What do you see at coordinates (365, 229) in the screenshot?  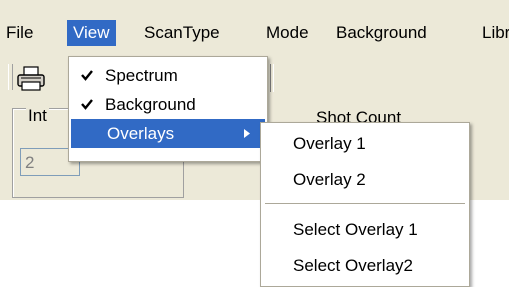 I see `overlays-item-select-overlay-1: Select Overlay 1` at bounding box center [365, 229].